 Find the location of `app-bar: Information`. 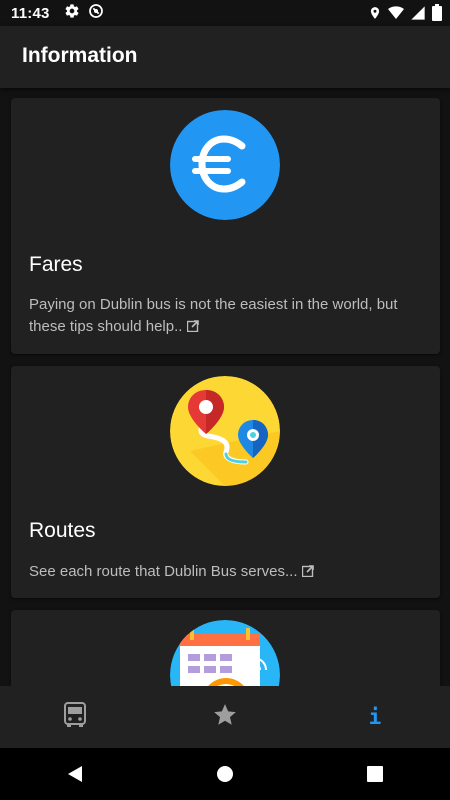

app-bar: Information is located at coordinates (225, 57).